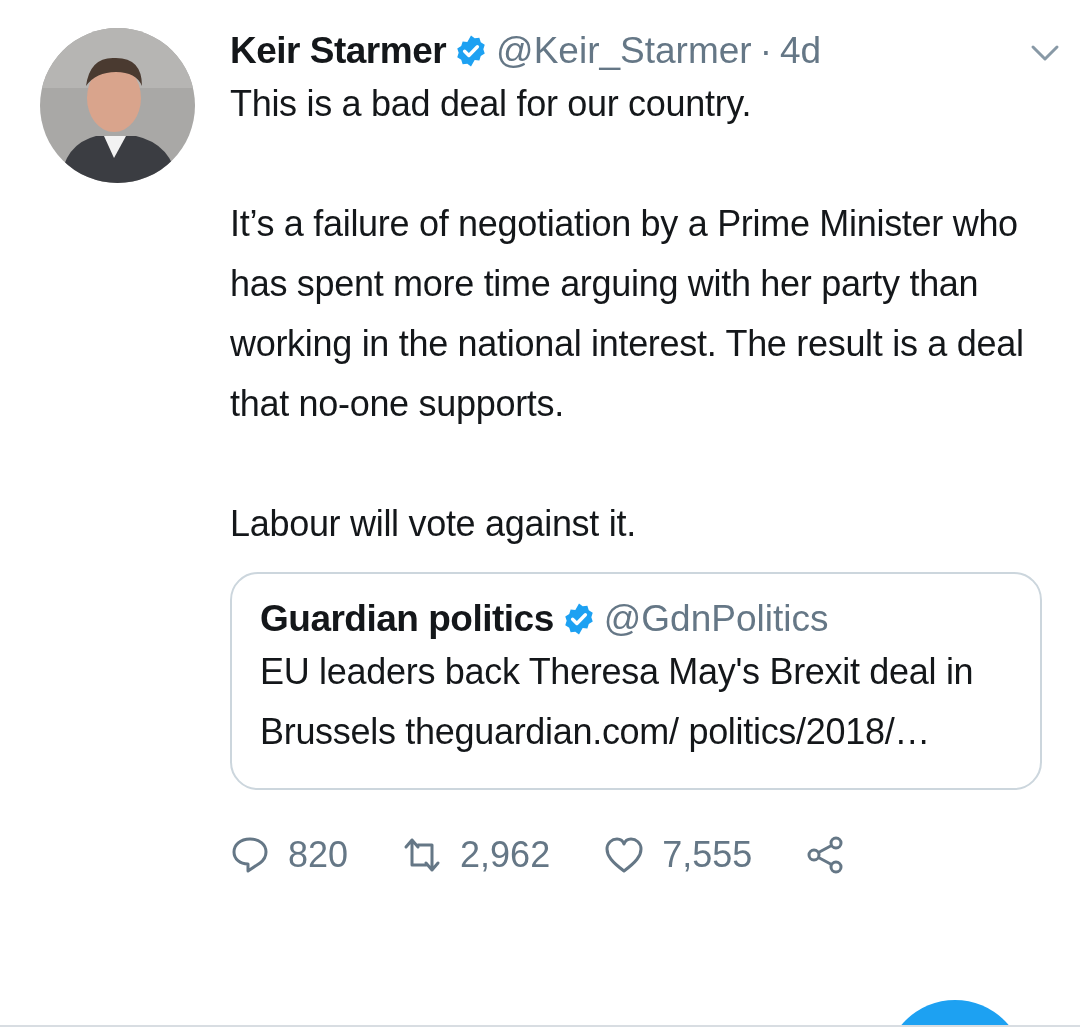 The width and height of the screenshot is (1080, 1027). What do you see at coordinates (476, 855) in the screenshot?
I see `retweet-button: 2,962` at bounding box center [476, 855].